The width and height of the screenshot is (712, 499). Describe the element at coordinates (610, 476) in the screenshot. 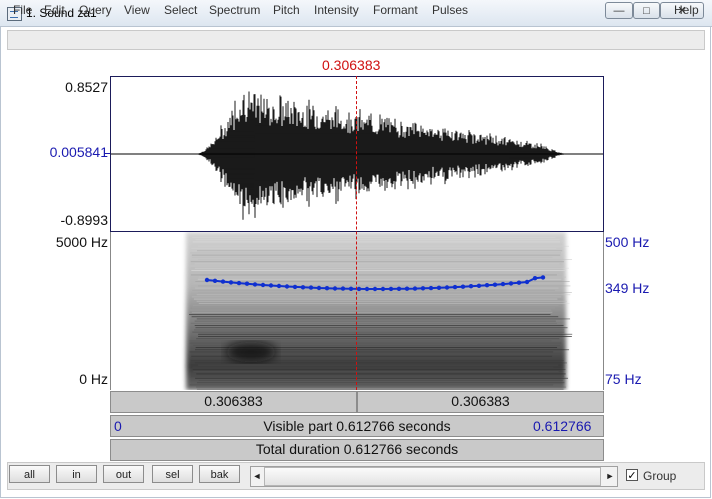

I see `scroll-right-arrow-icon: ►` at that location.